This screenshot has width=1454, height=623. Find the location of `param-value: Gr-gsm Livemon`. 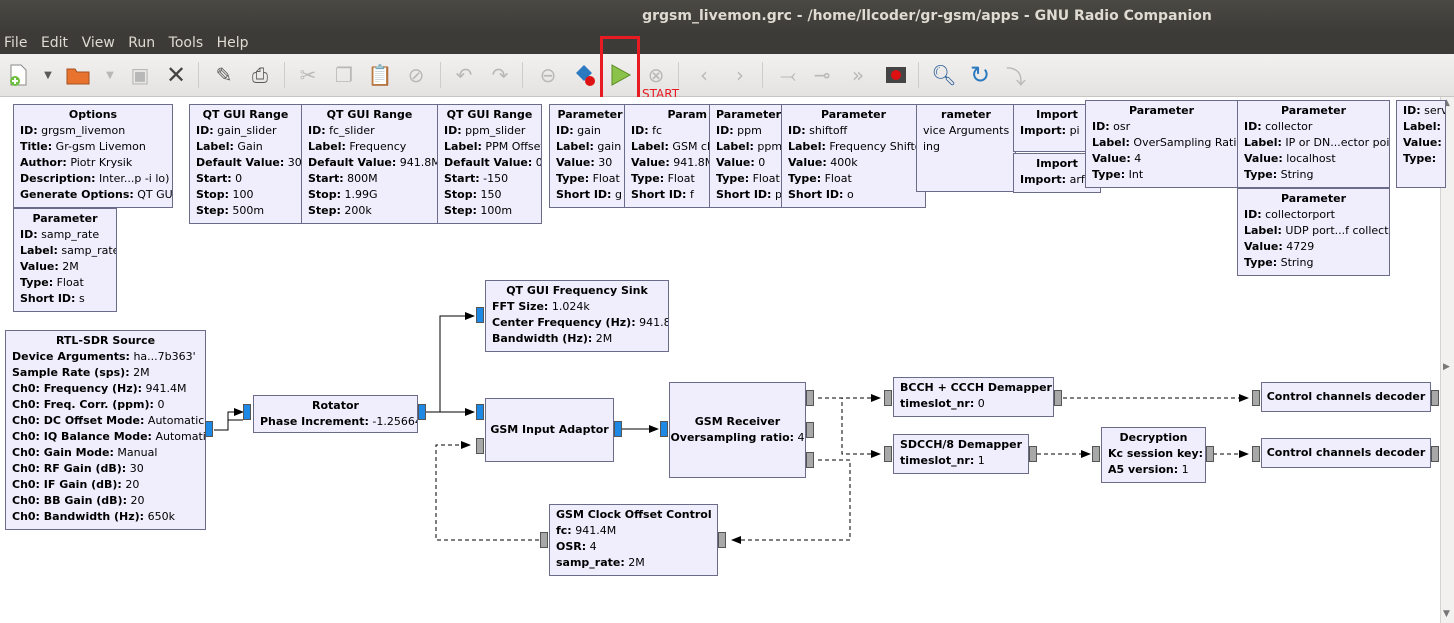

param-value: Gr-gsm Livemon is located at coordinates (99, 146).